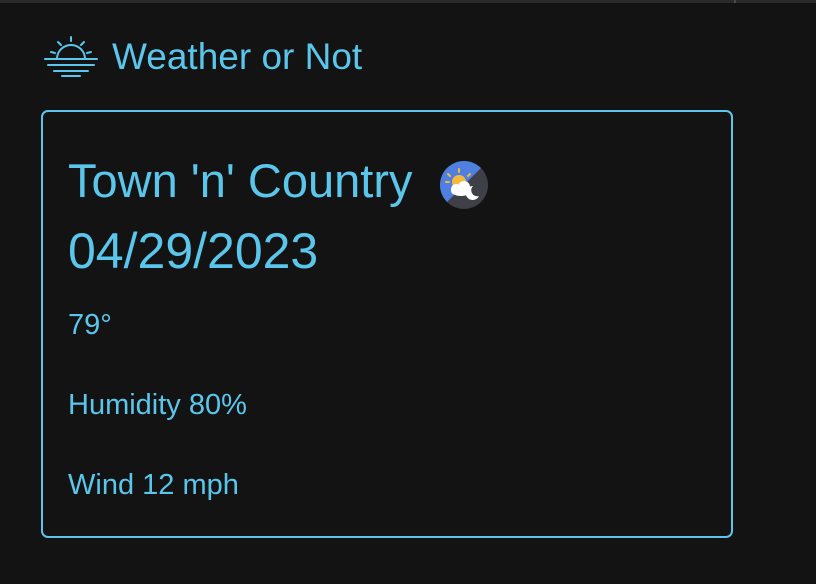 Image resolution: width=816 pixels, height=584 pixels. Describe the element at coordinates (157, 405) in the screenshot. I see `humidity-value: Humidity 80%` at that location.